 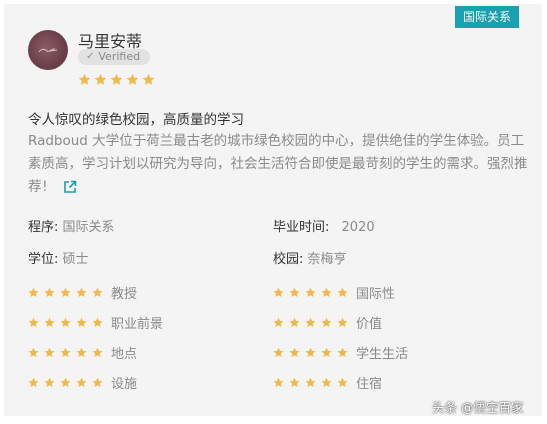 I want to click on rating-label: 职业前景, so click(x=137, y=324).